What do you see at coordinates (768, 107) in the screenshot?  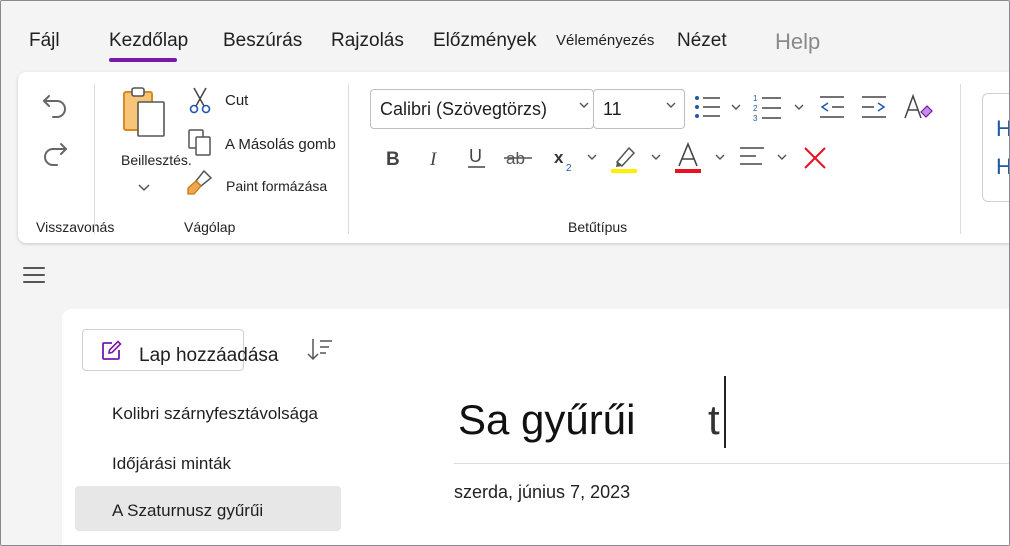 I see `numbered-list-icon: 1 2 3` at bounding box center [768, 107].